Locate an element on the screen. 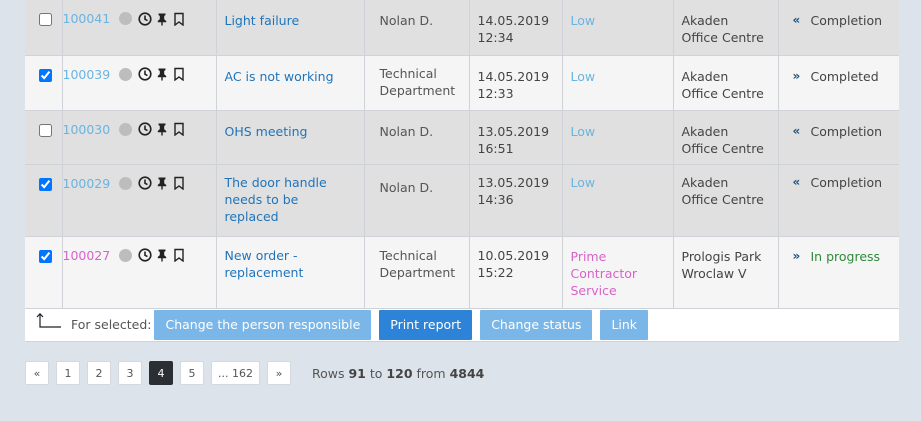 The width and height of the screenshot is (921, 421). pagination-last-page-button: ... 162 is located at coordinates (235, 373).